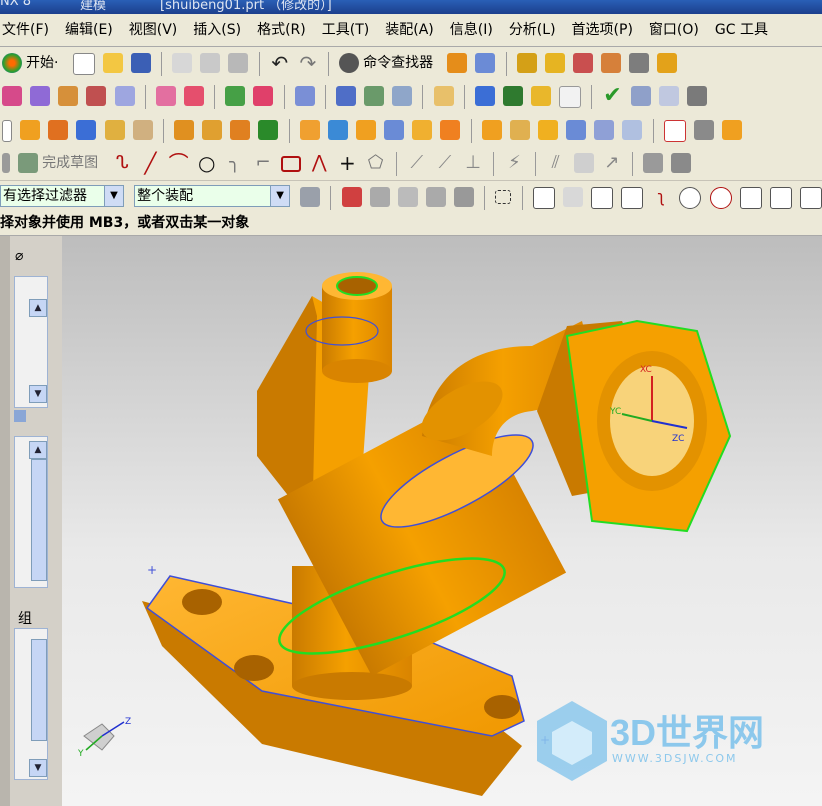  Describe the element at coordinates (281, 30) in the screenshot. I see `menu-format: 格式(R)` at that location.